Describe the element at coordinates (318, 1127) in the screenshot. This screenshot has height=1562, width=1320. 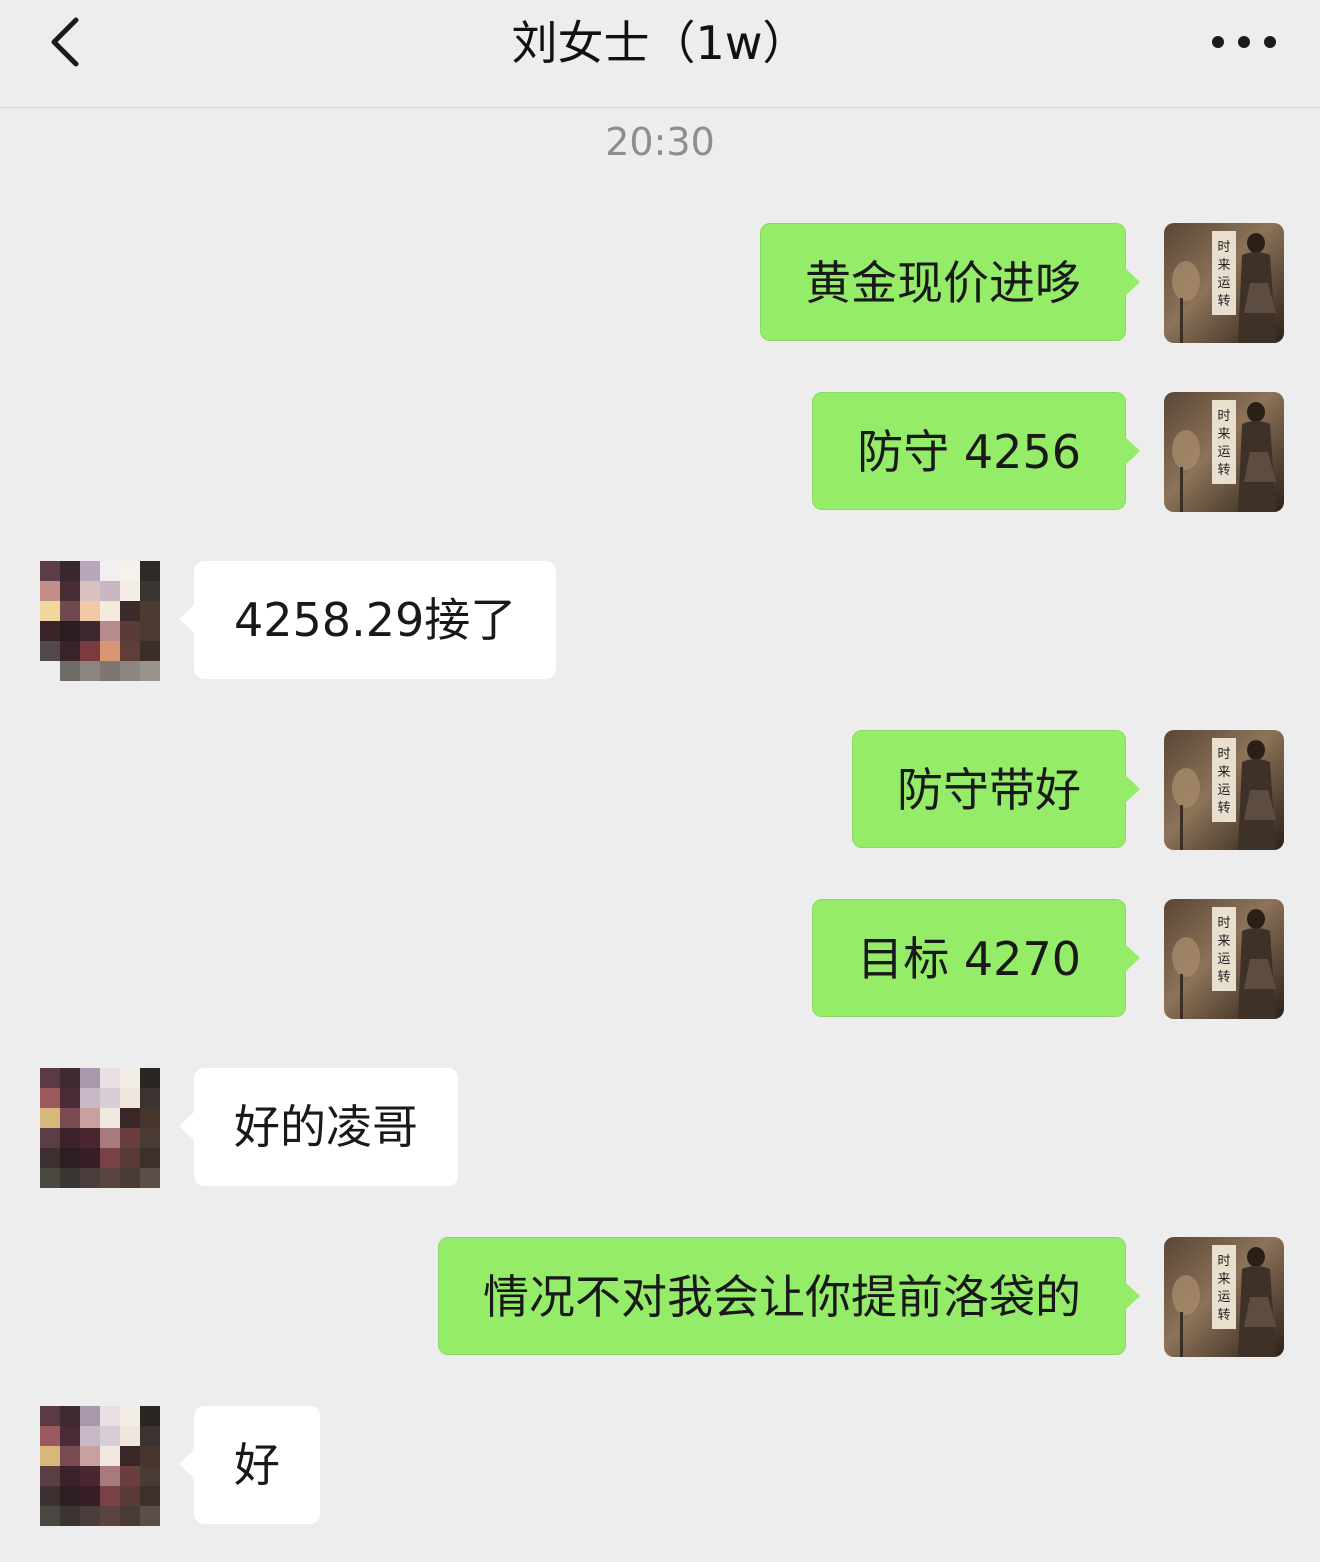
I see `incoming-message-bubble: 好的凌哥` at that location.